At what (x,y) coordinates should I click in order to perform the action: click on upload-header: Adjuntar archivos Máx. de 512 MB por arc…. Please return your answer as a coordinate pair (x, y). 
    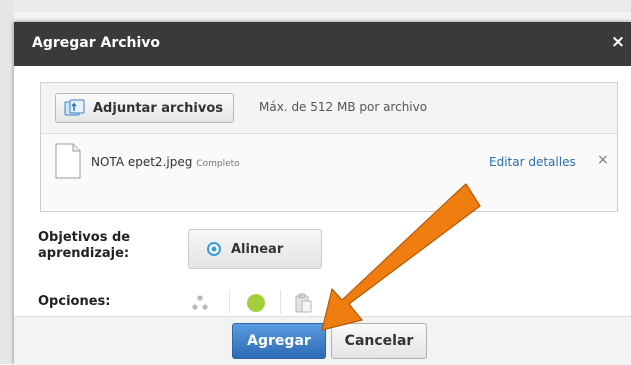
    Looking at the image, I should click on (329, 108).